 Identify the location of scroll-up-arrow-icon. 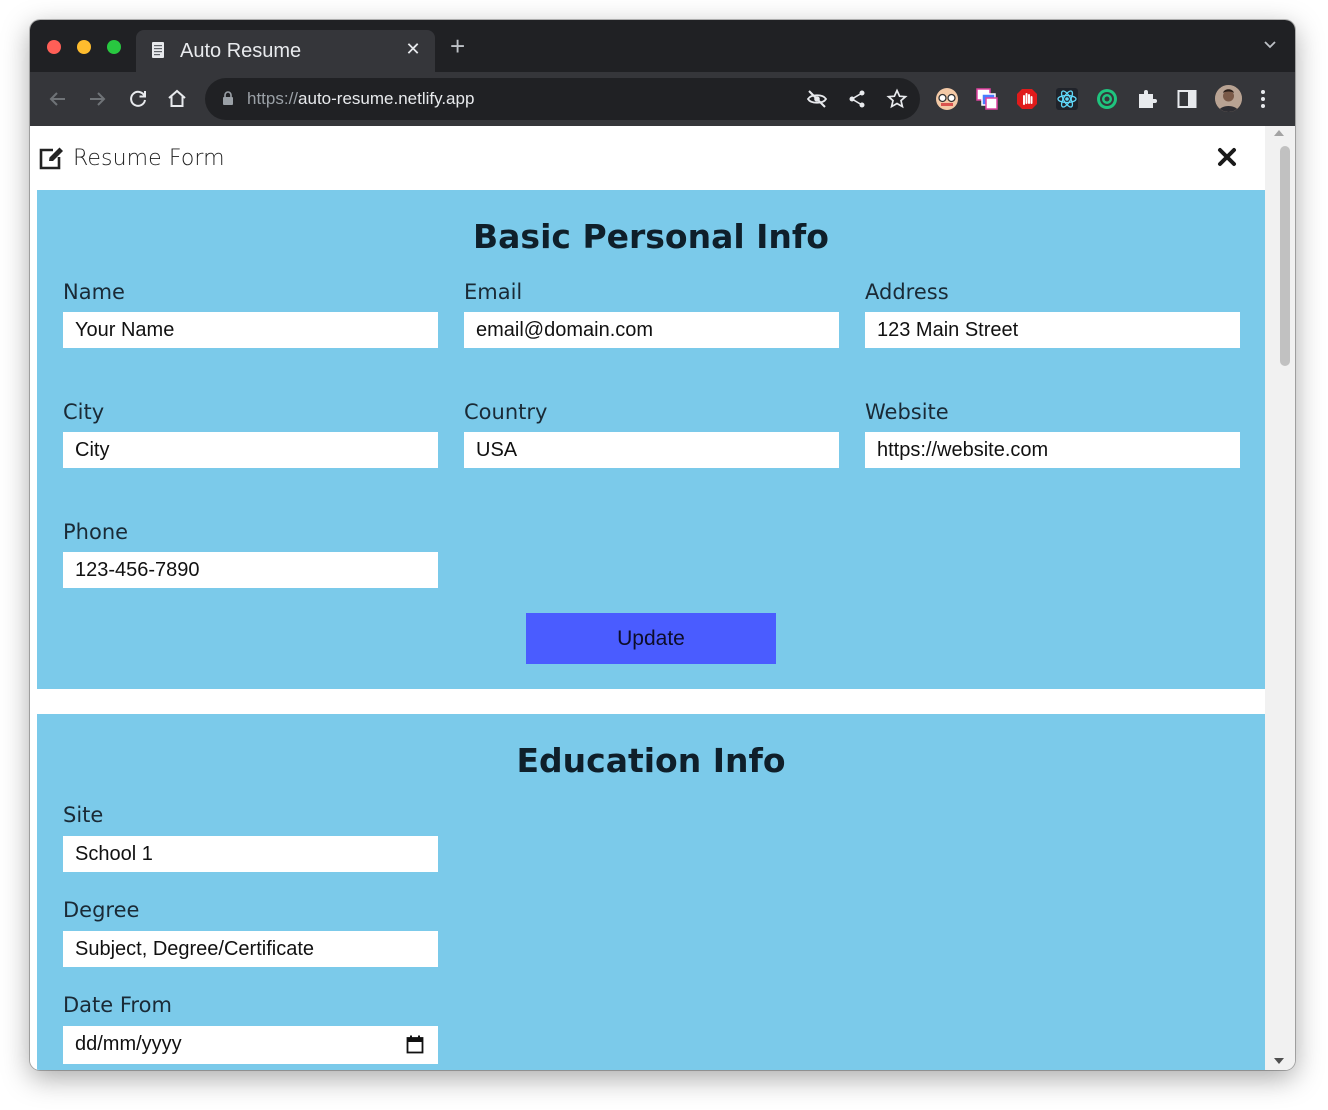
(1279, 133).